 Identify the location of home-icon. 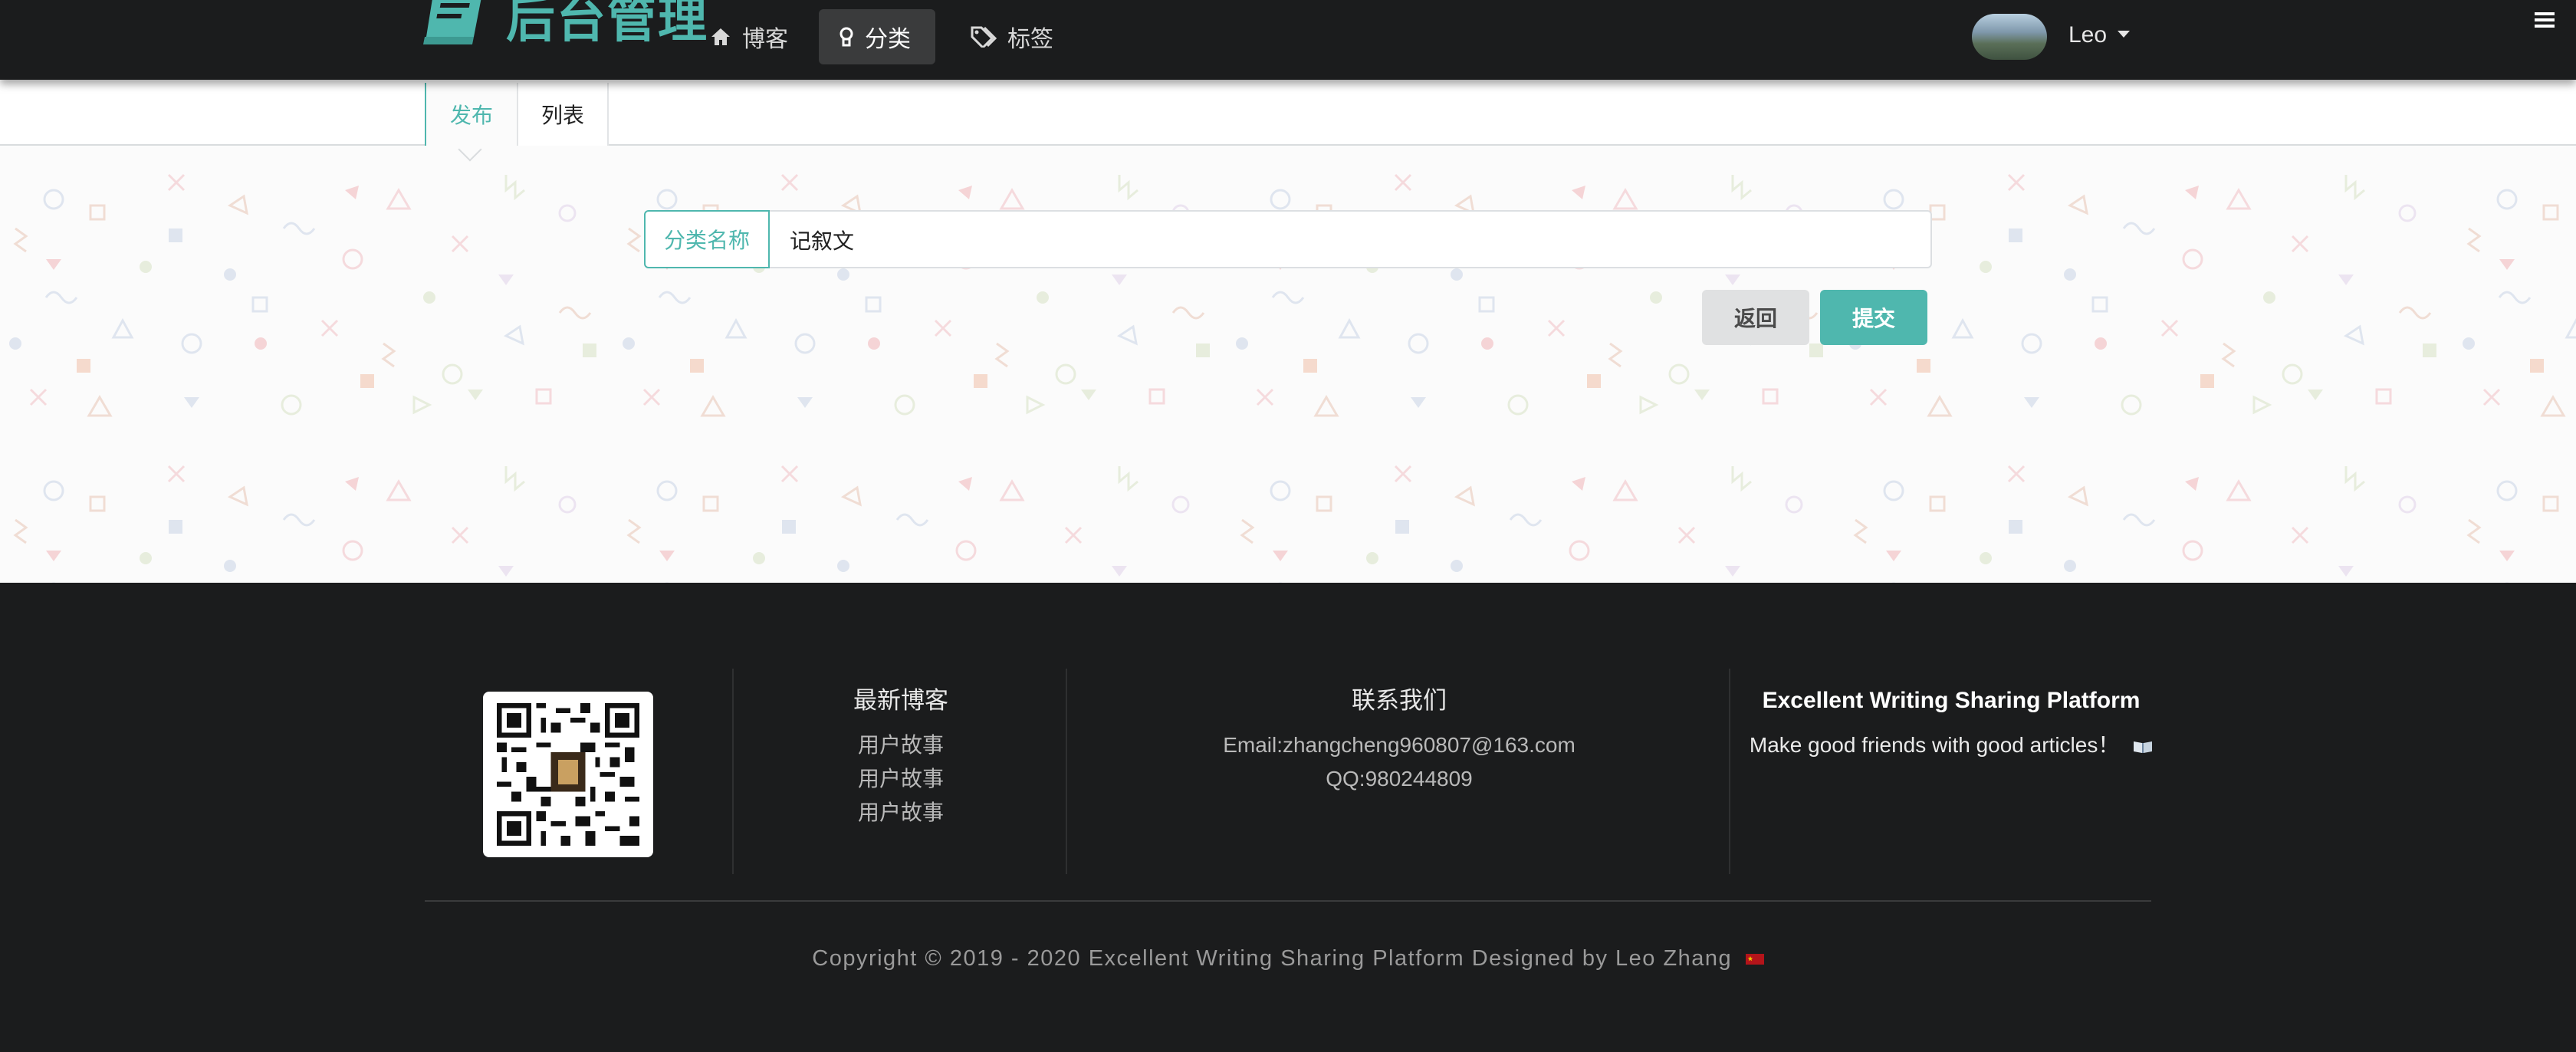
(721, 36).